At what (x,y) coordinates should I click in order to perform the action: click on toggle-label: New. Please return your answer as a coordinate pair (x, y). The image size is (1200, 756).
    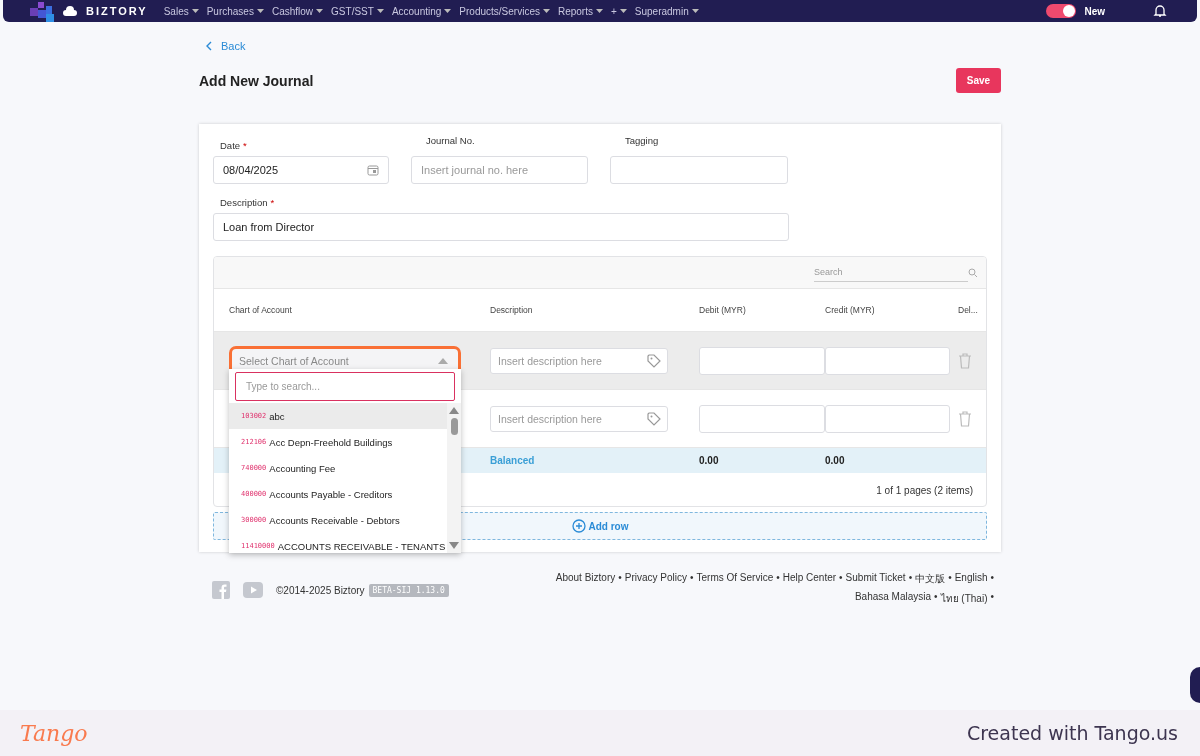
    Looking at the image, I should click on (1094, 11).